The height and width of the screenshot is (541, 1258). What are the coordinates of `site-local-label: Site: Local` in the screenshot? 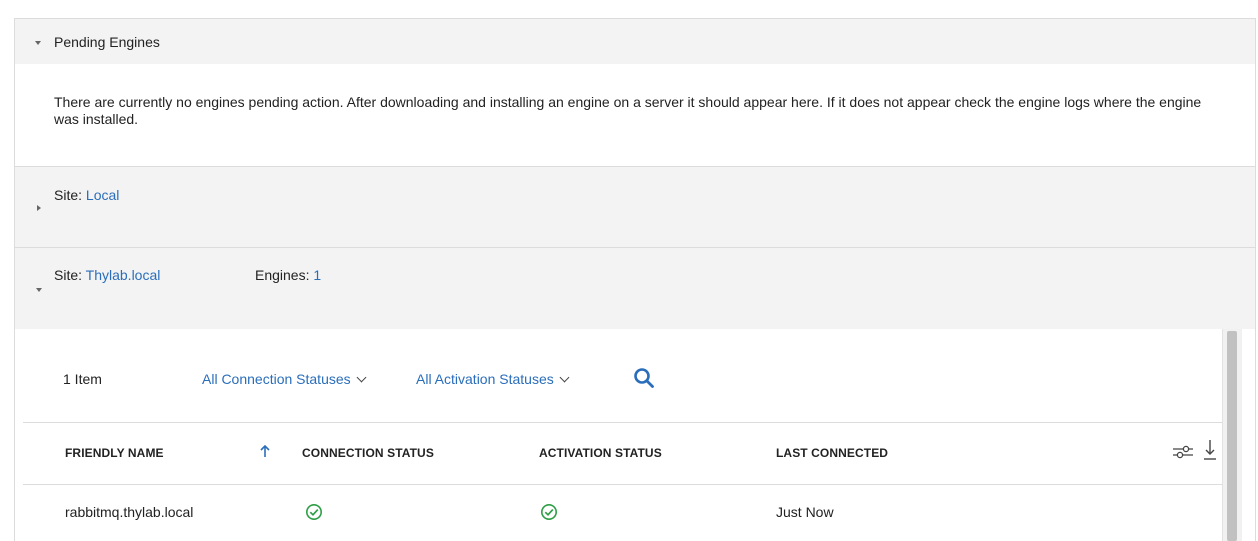 It's located at (87, 195).